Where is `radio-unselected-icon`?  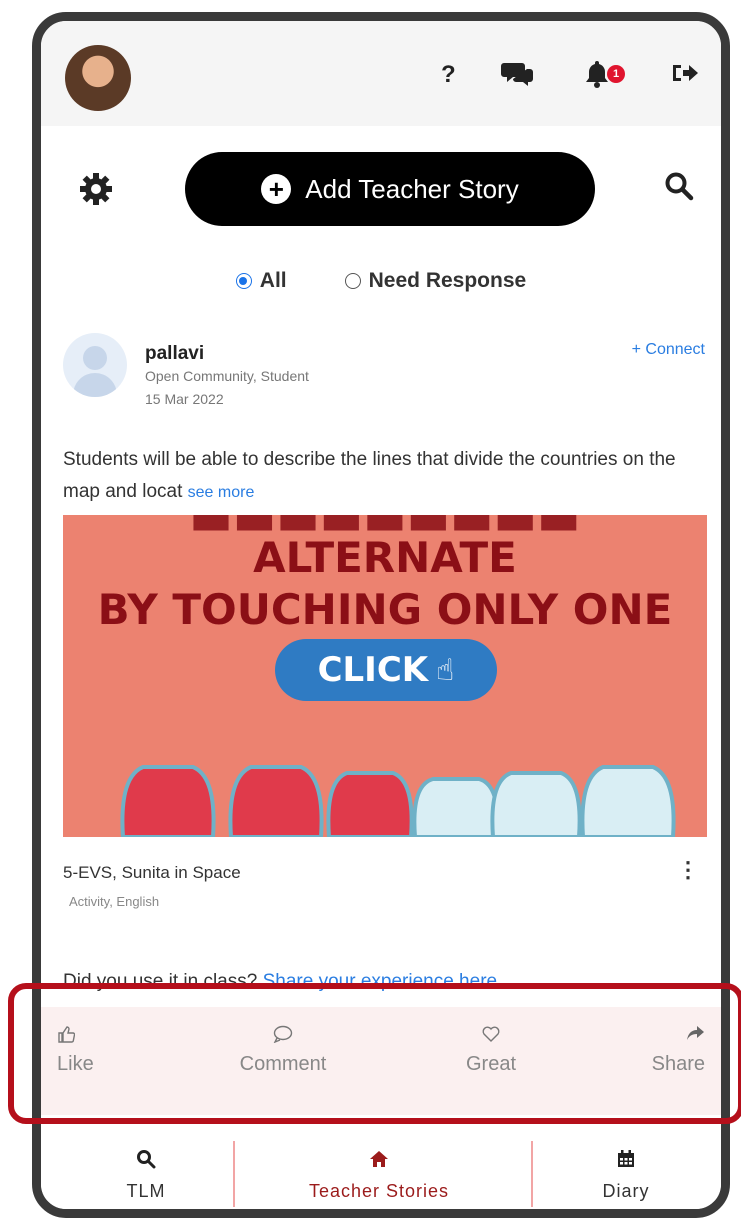 radio-unselected-icon is located at coordinates (352, 281).